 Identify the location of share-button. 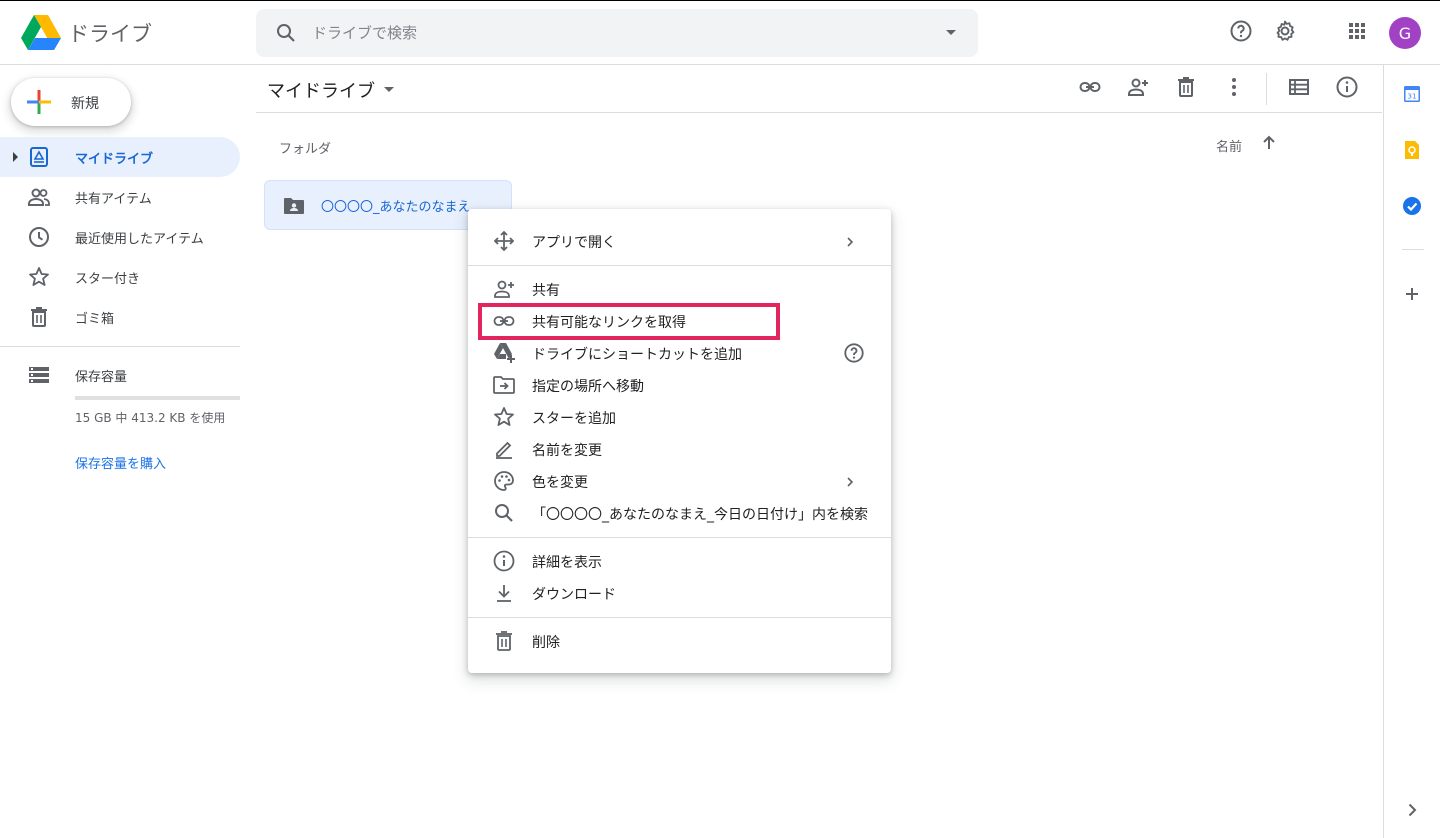
(1138, 89).